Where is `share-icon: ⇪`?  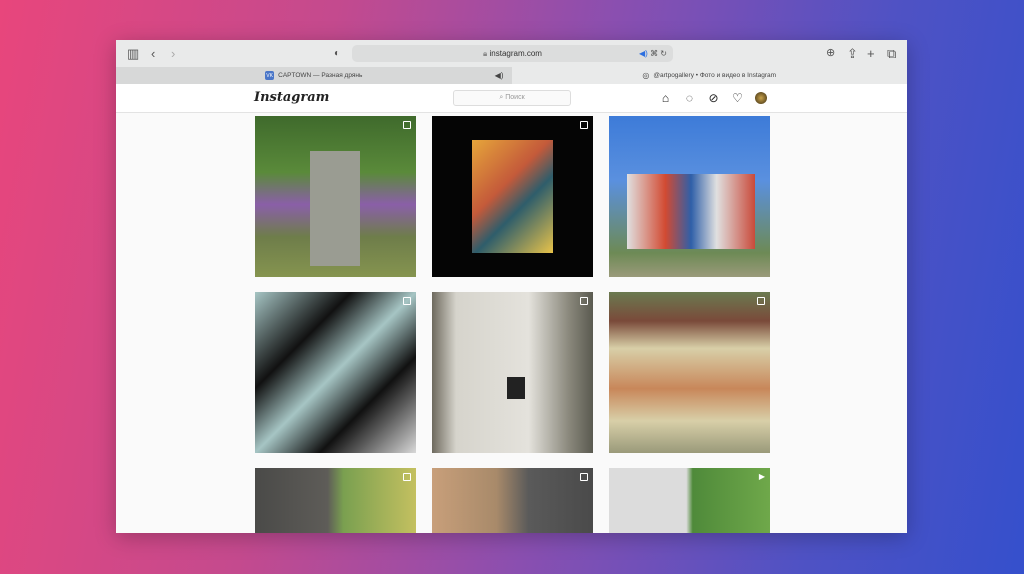 share-icon: ⇪ is located at coordinates (852, 53).